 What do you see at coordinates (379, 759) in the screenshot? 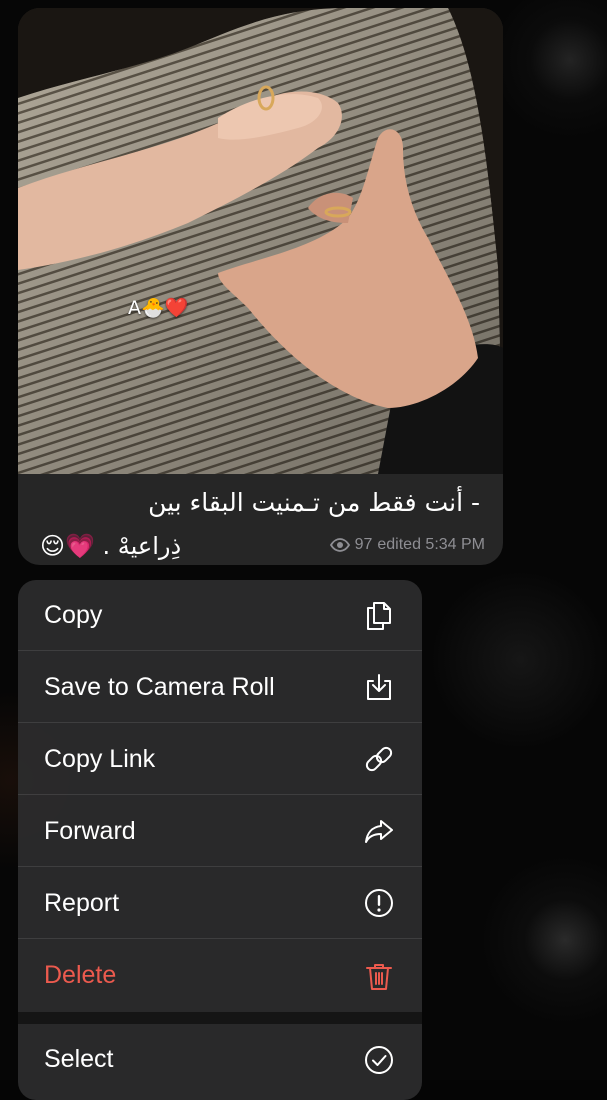
I see `link-icon` at bounding box center [379, 759].